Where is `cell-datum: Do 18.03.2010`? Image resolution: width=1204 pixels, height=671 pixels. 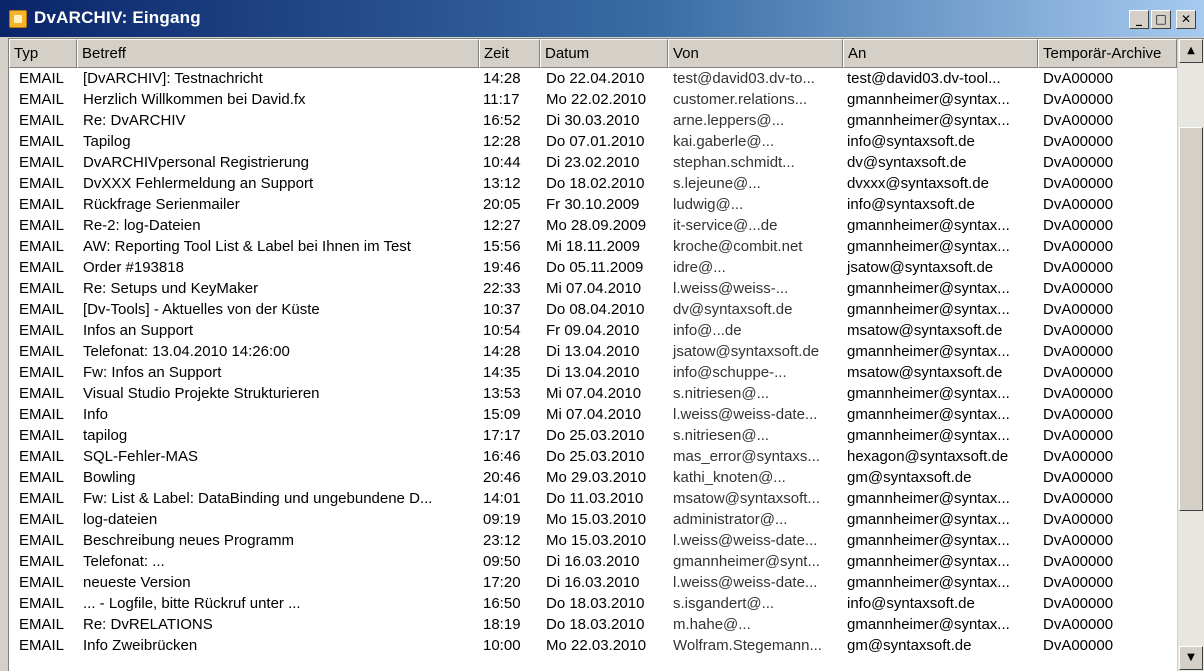 cell-datum: Do 18.03.2010 is located at coordinates (595, 624).